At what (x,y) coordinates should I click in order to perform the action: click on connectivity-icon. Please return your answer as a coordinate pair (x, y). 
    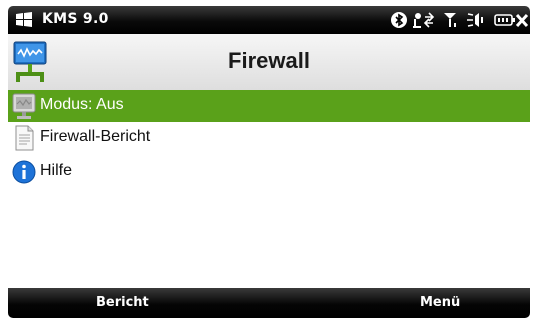
    Looking at the image, I should click on (424, 20).